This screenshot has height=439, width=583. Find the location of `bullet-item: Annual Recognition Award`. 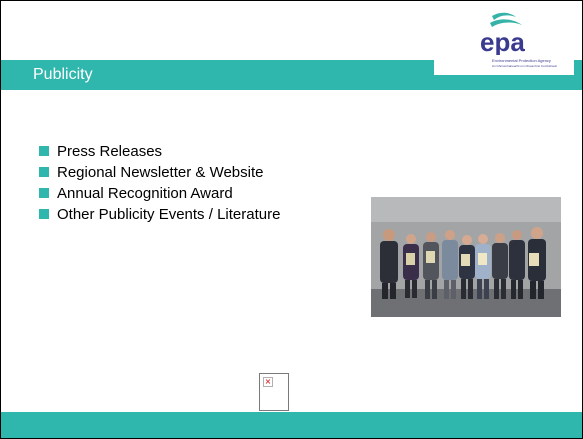

bullet-item: Annual Recognition Award is located at coordinates (159, 193).